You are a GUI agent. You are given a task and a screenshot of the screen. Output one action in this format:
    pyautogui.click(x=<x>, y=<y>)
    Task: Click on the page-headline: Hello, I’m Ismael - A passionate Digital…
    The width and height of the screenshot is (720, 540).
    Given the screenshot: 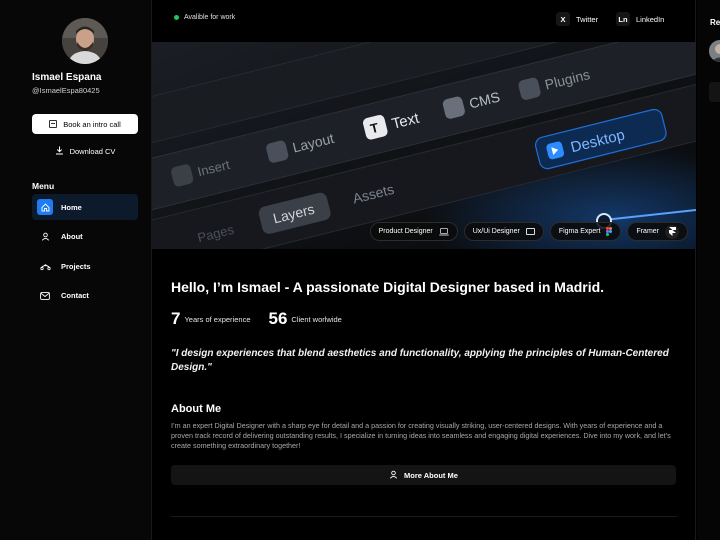 What is the action you would take?
    pyautogui.click(x=388, y=287)
    